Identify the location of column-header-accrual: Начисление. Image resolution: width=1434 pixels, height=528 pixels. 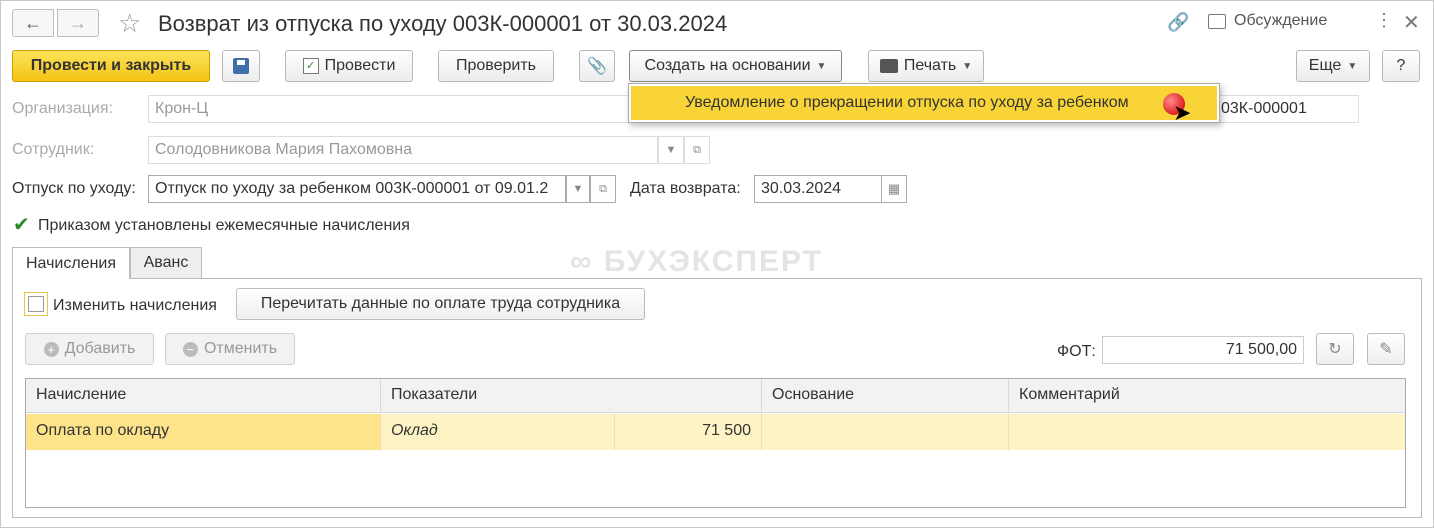
(203, 396).